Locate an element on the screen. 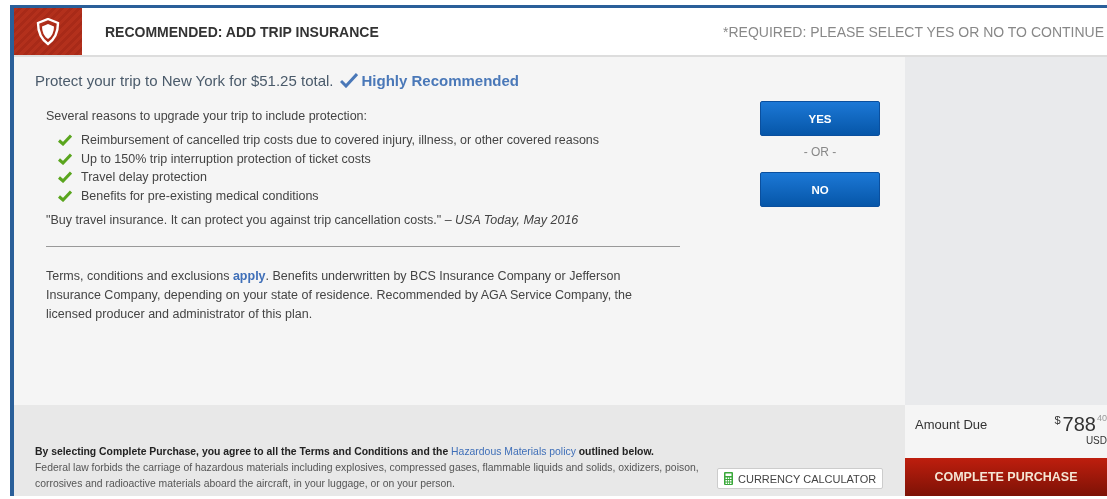  benefit-text: Reimbursement of cancelled trip costs due to covered injury, illness, or other covered reasons is located at coordinates (340, 140).